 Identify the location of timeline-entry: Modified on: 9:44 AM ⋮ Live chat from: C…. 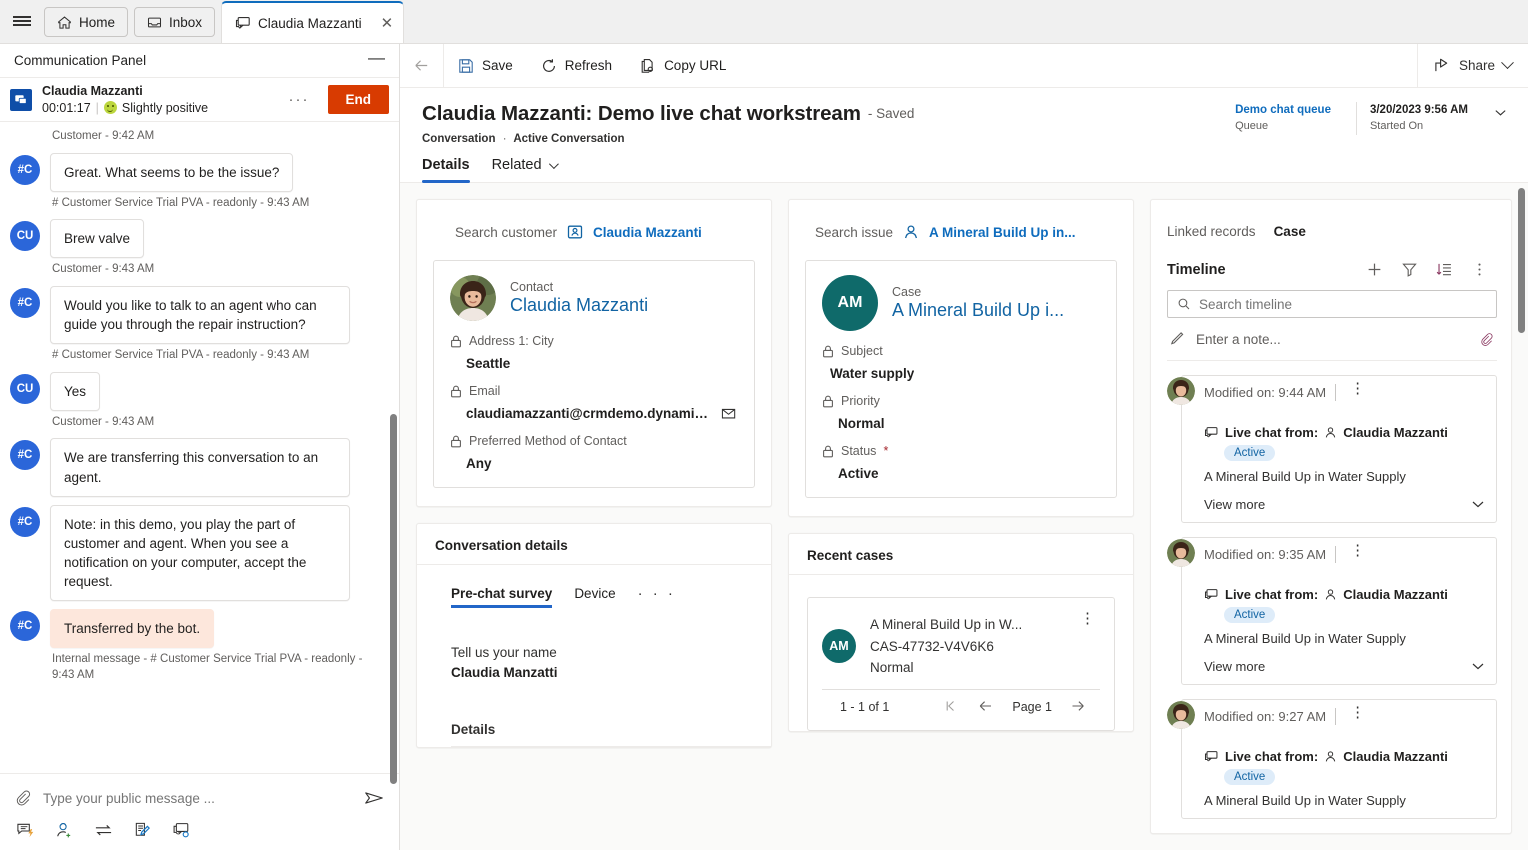
(1331, 442).